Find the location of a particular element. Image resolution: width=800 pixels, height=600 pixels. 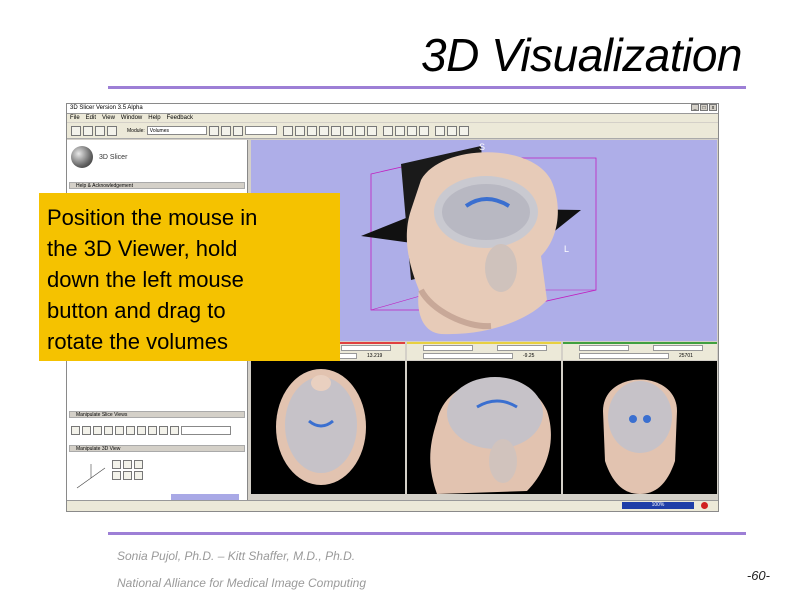

status-bar: 100% is located at coordinates (392, 505).